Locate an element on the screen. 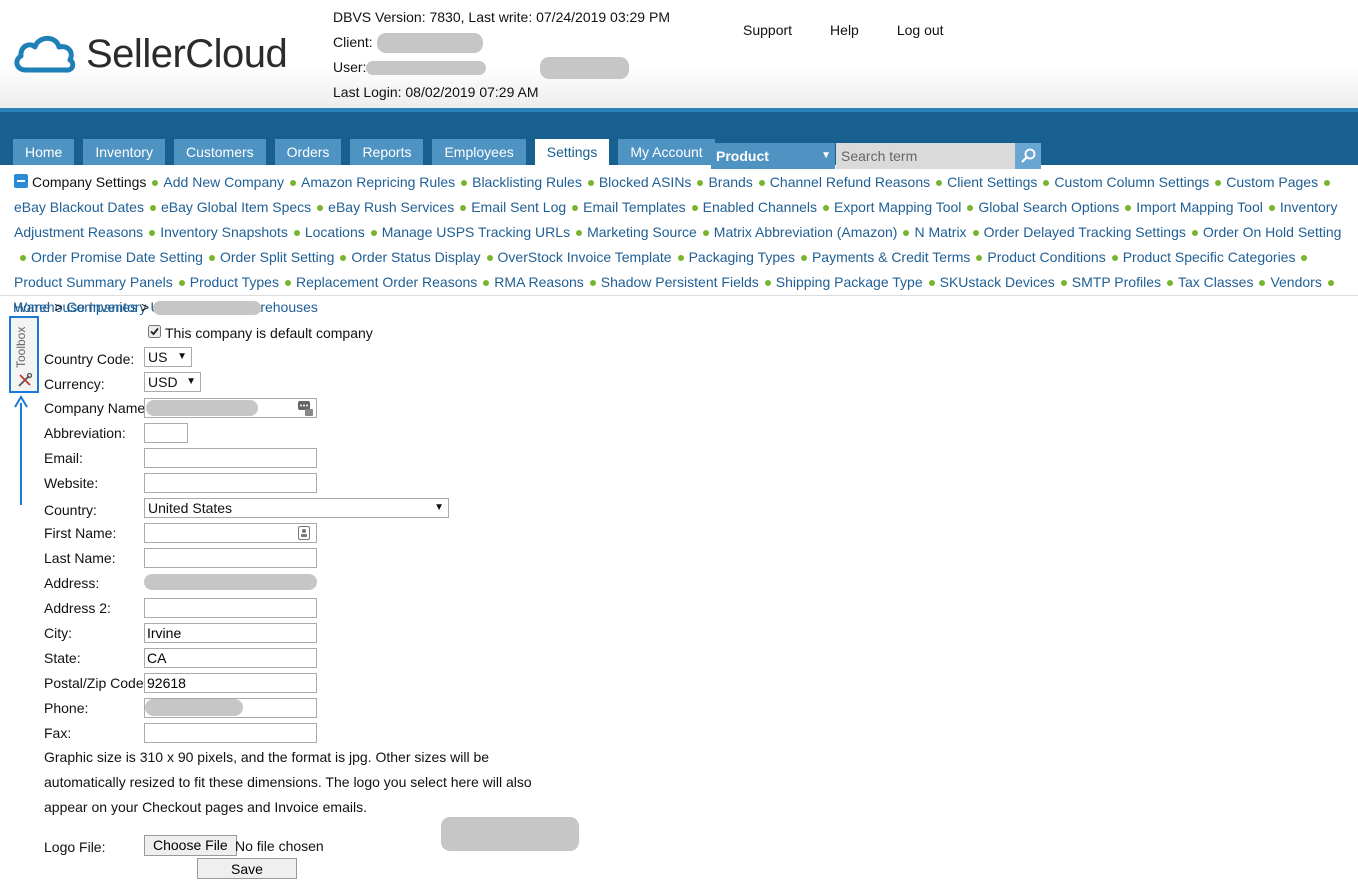 This screenshot has height=882, width=1358. tab-employees: Employees is located at coordinates (479, 152).